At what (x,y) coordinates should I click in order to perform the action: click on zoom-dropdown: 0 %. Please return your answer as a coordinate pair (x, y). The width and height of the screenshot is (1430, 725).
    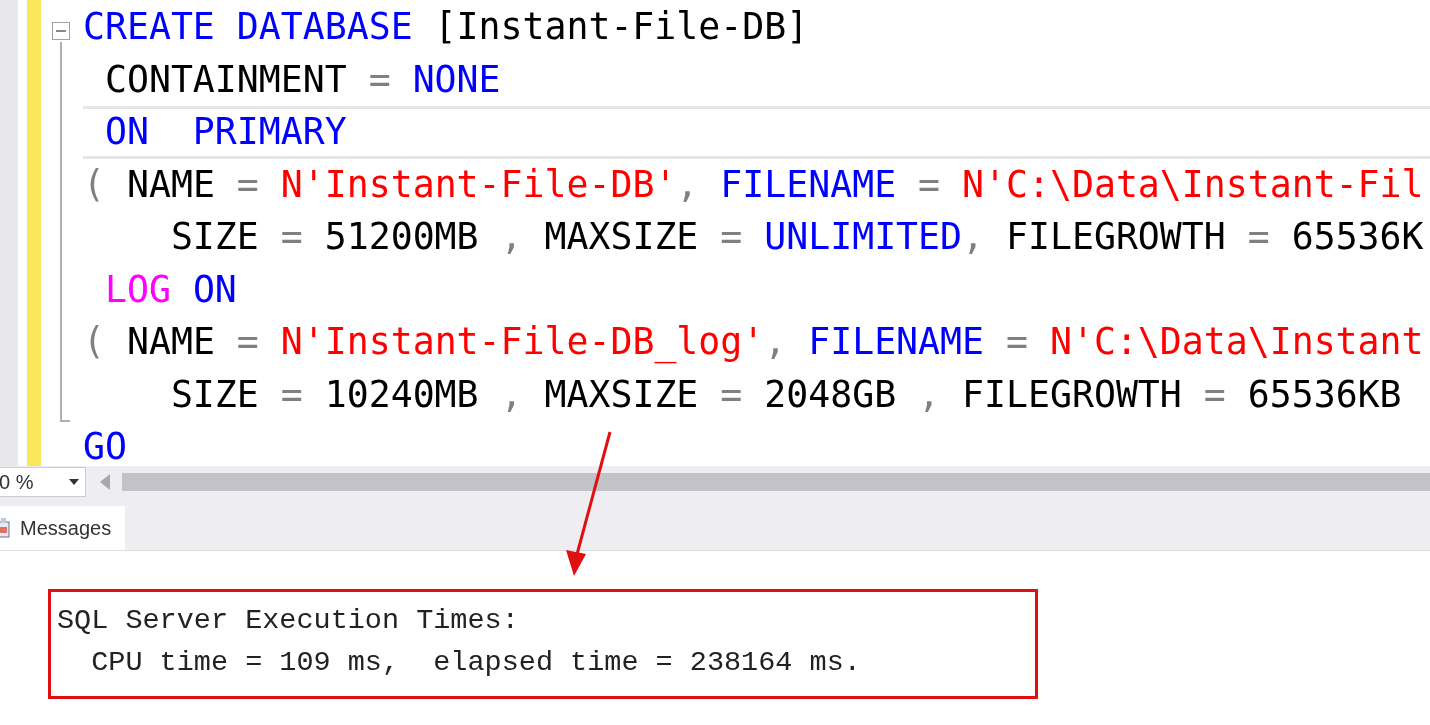
    Looking at the image, I should click on (43, 482).